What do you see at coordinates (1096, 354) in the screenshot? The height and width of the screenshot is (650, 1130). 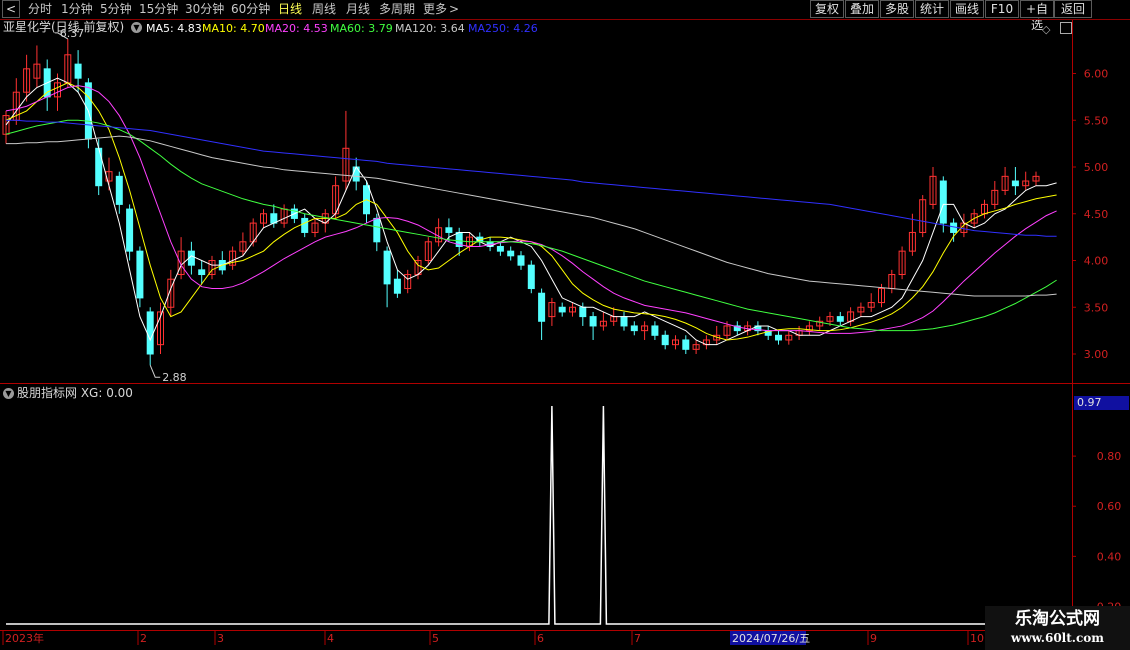 I see `price-tick-label: 3.00` at bounding box center [1096, 354].